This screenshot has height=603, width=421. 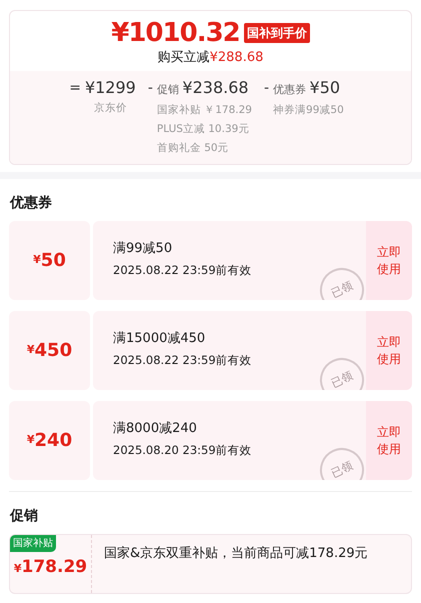 I want to click on breakdown-detail: 神券满99减50, so click(x=308, y=110).